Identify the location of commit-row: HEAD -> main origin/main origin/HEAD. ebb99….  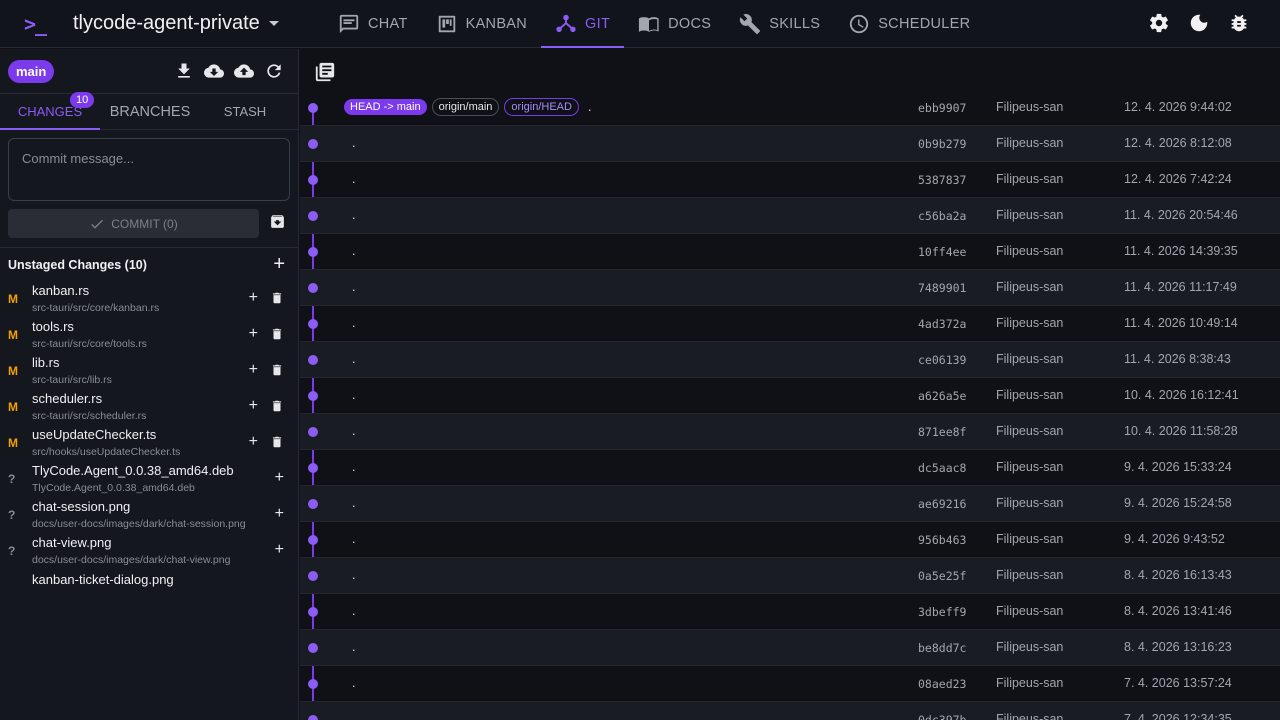
(790, 108).